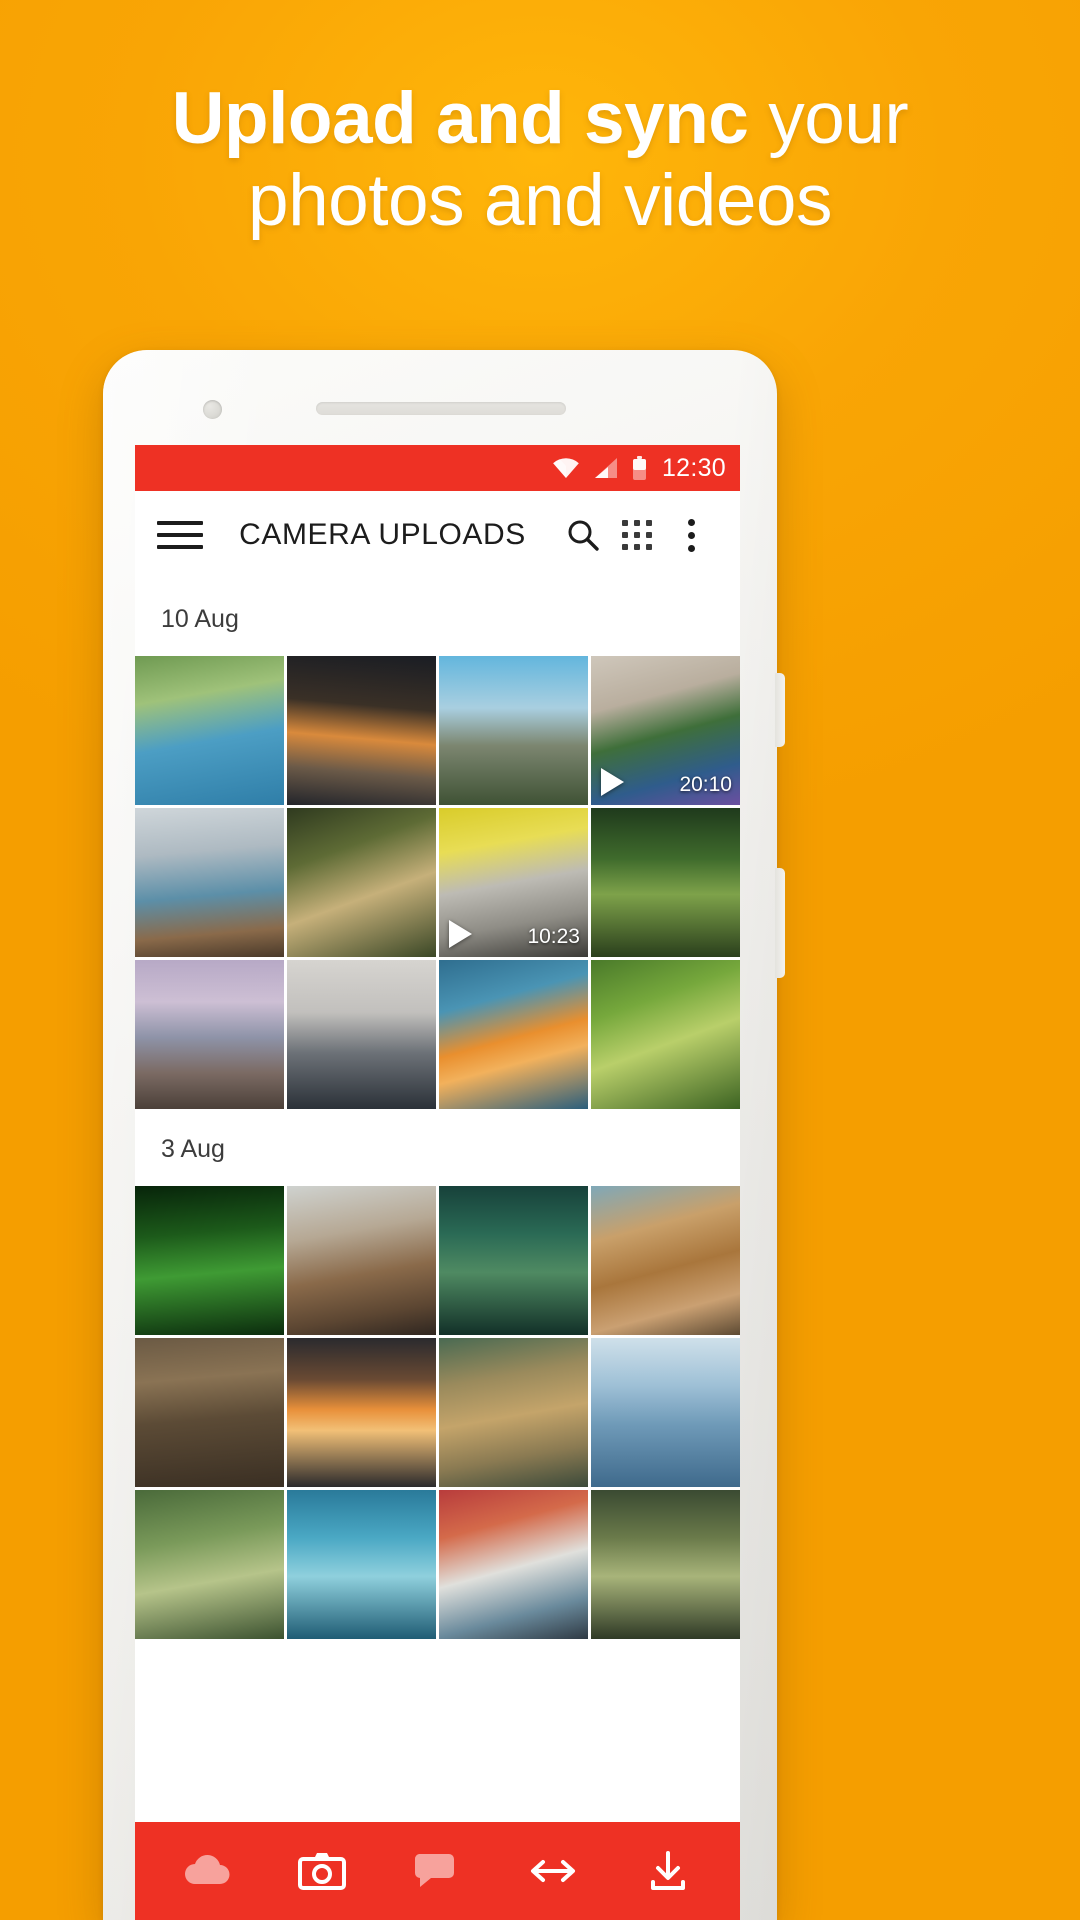 The height and width of the screenshot is (1920, 1080). Describe the element at coordinates (780, 923) in the screenshot. I see `volume-button` at that location.